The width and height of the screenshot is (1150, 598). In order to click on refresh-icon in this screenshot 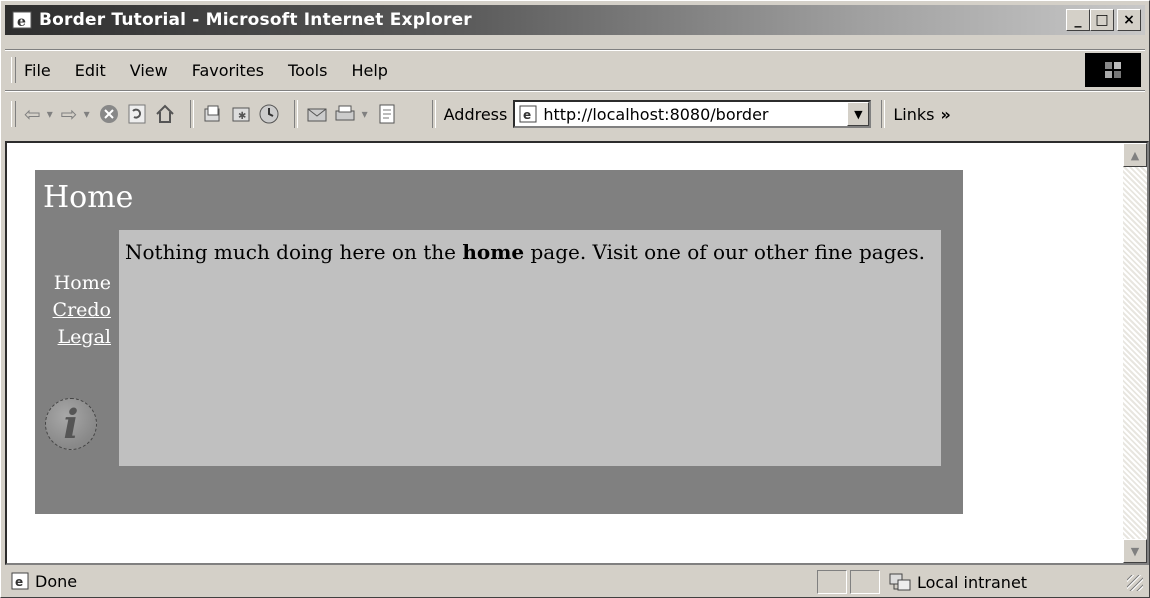, I will do `click(137, 114)`.